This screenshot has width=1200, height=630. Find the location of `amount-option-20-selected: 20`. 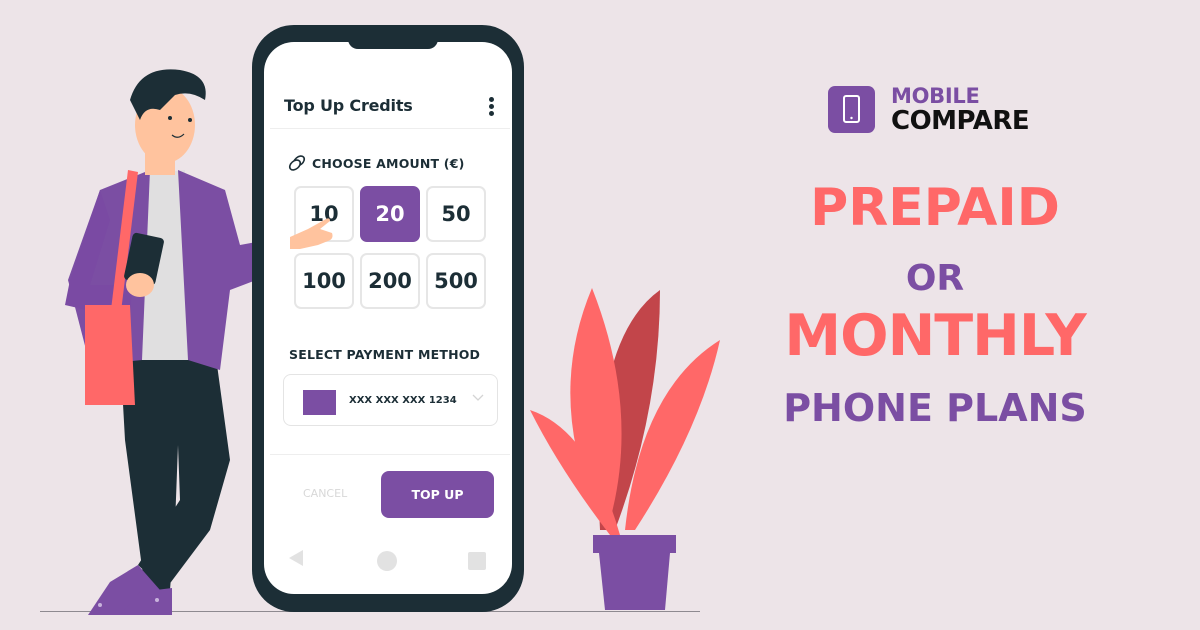

amount-option-20-selected: 20 is located at coordinates (390, 214).